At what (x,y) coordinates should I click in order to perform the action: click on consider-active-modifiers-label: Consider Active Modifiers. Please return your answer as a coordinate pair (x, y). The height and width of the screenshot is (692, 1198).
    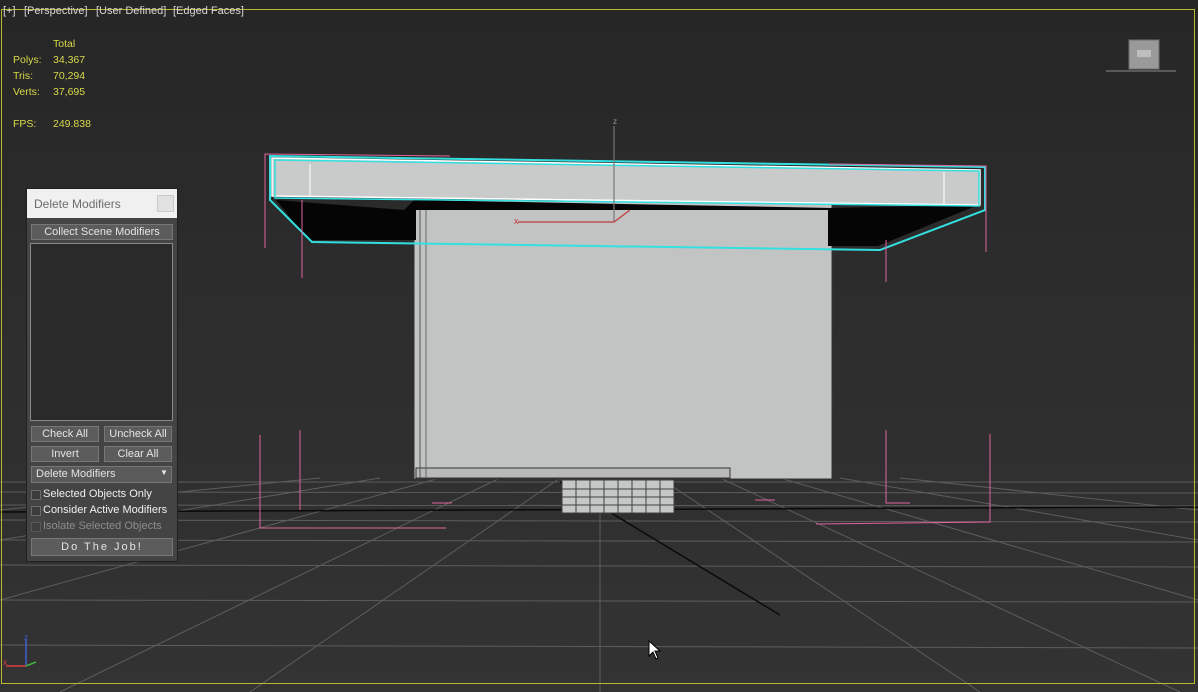
    Looking at the image, I should click on (105, 510).